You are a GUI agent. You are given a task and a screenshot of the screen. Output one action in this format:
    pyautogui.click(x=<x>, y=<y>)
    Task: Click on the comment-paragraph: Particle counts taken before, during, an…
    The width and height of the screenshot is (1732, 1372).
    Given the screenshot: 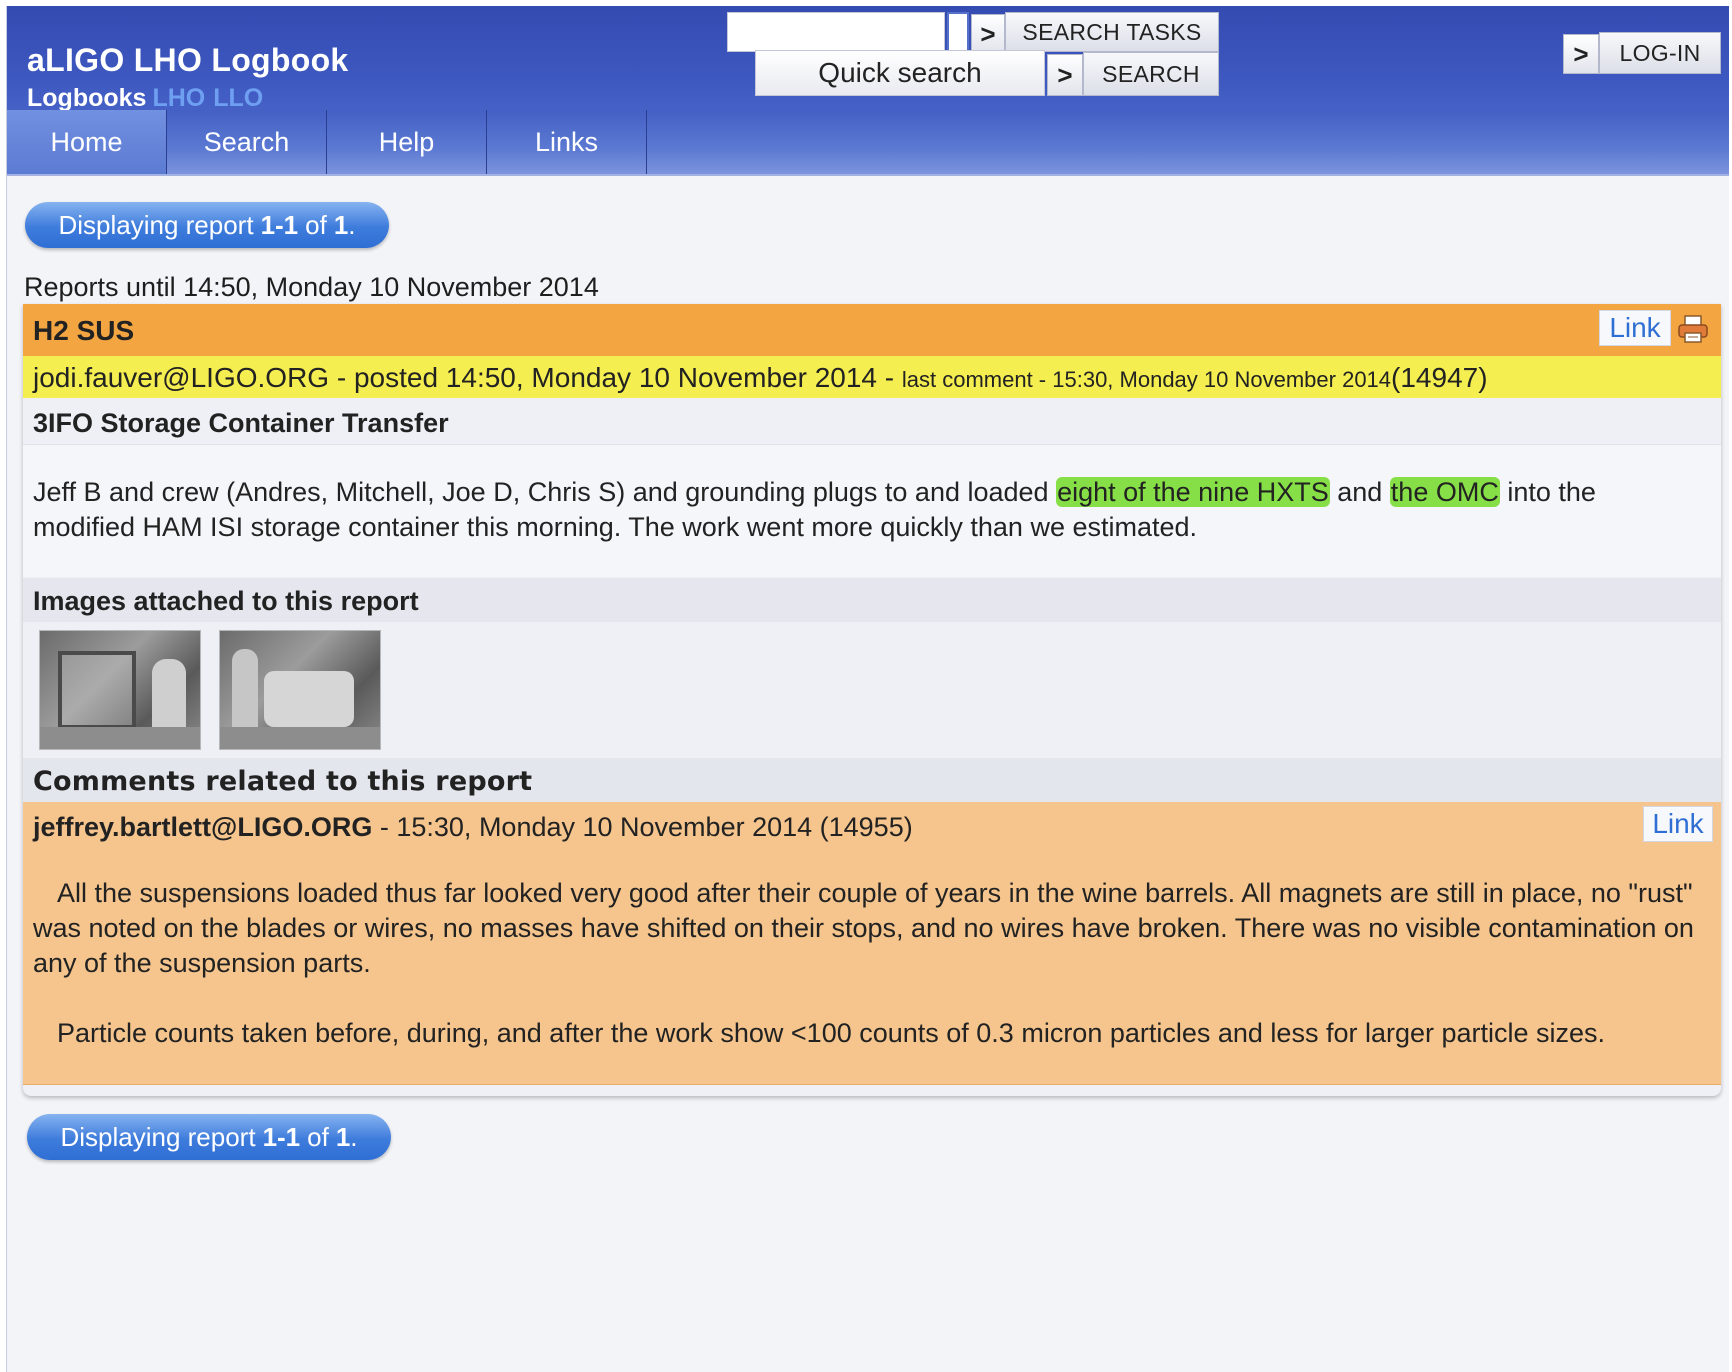 What is the action you would take?
    pyautogui.click(x=831, y=1033)
    